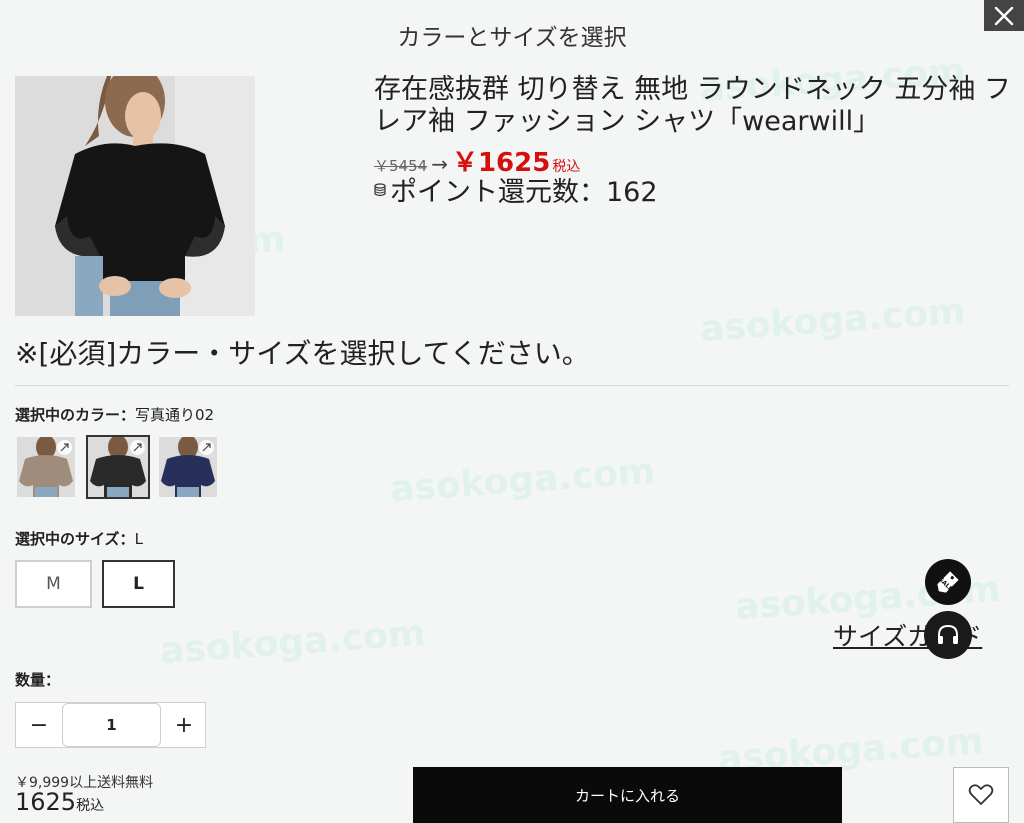 This screenshot has height=823, width=1024. I want to click on color-swatch-black, so click(118, 467).